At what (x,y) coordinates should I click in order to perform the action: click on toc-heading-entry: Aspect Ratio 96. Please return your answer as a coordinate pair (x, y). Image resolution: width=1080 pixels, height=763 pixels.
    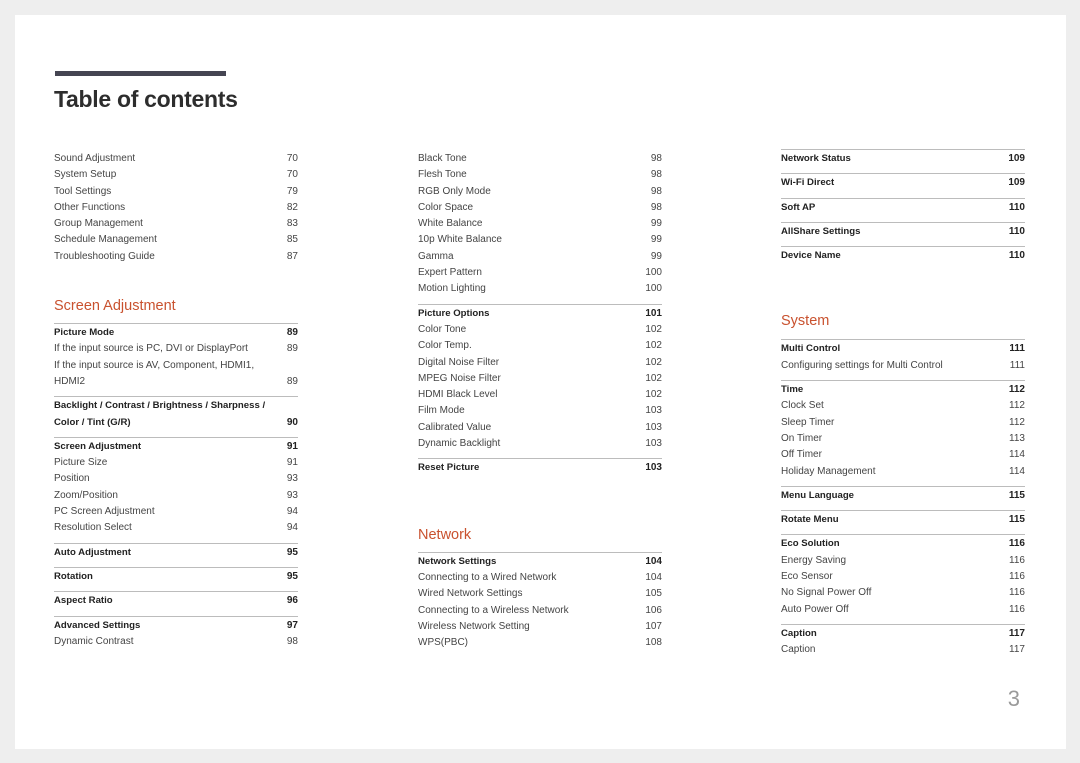
    Looking at the image, I should click on (176, 601).